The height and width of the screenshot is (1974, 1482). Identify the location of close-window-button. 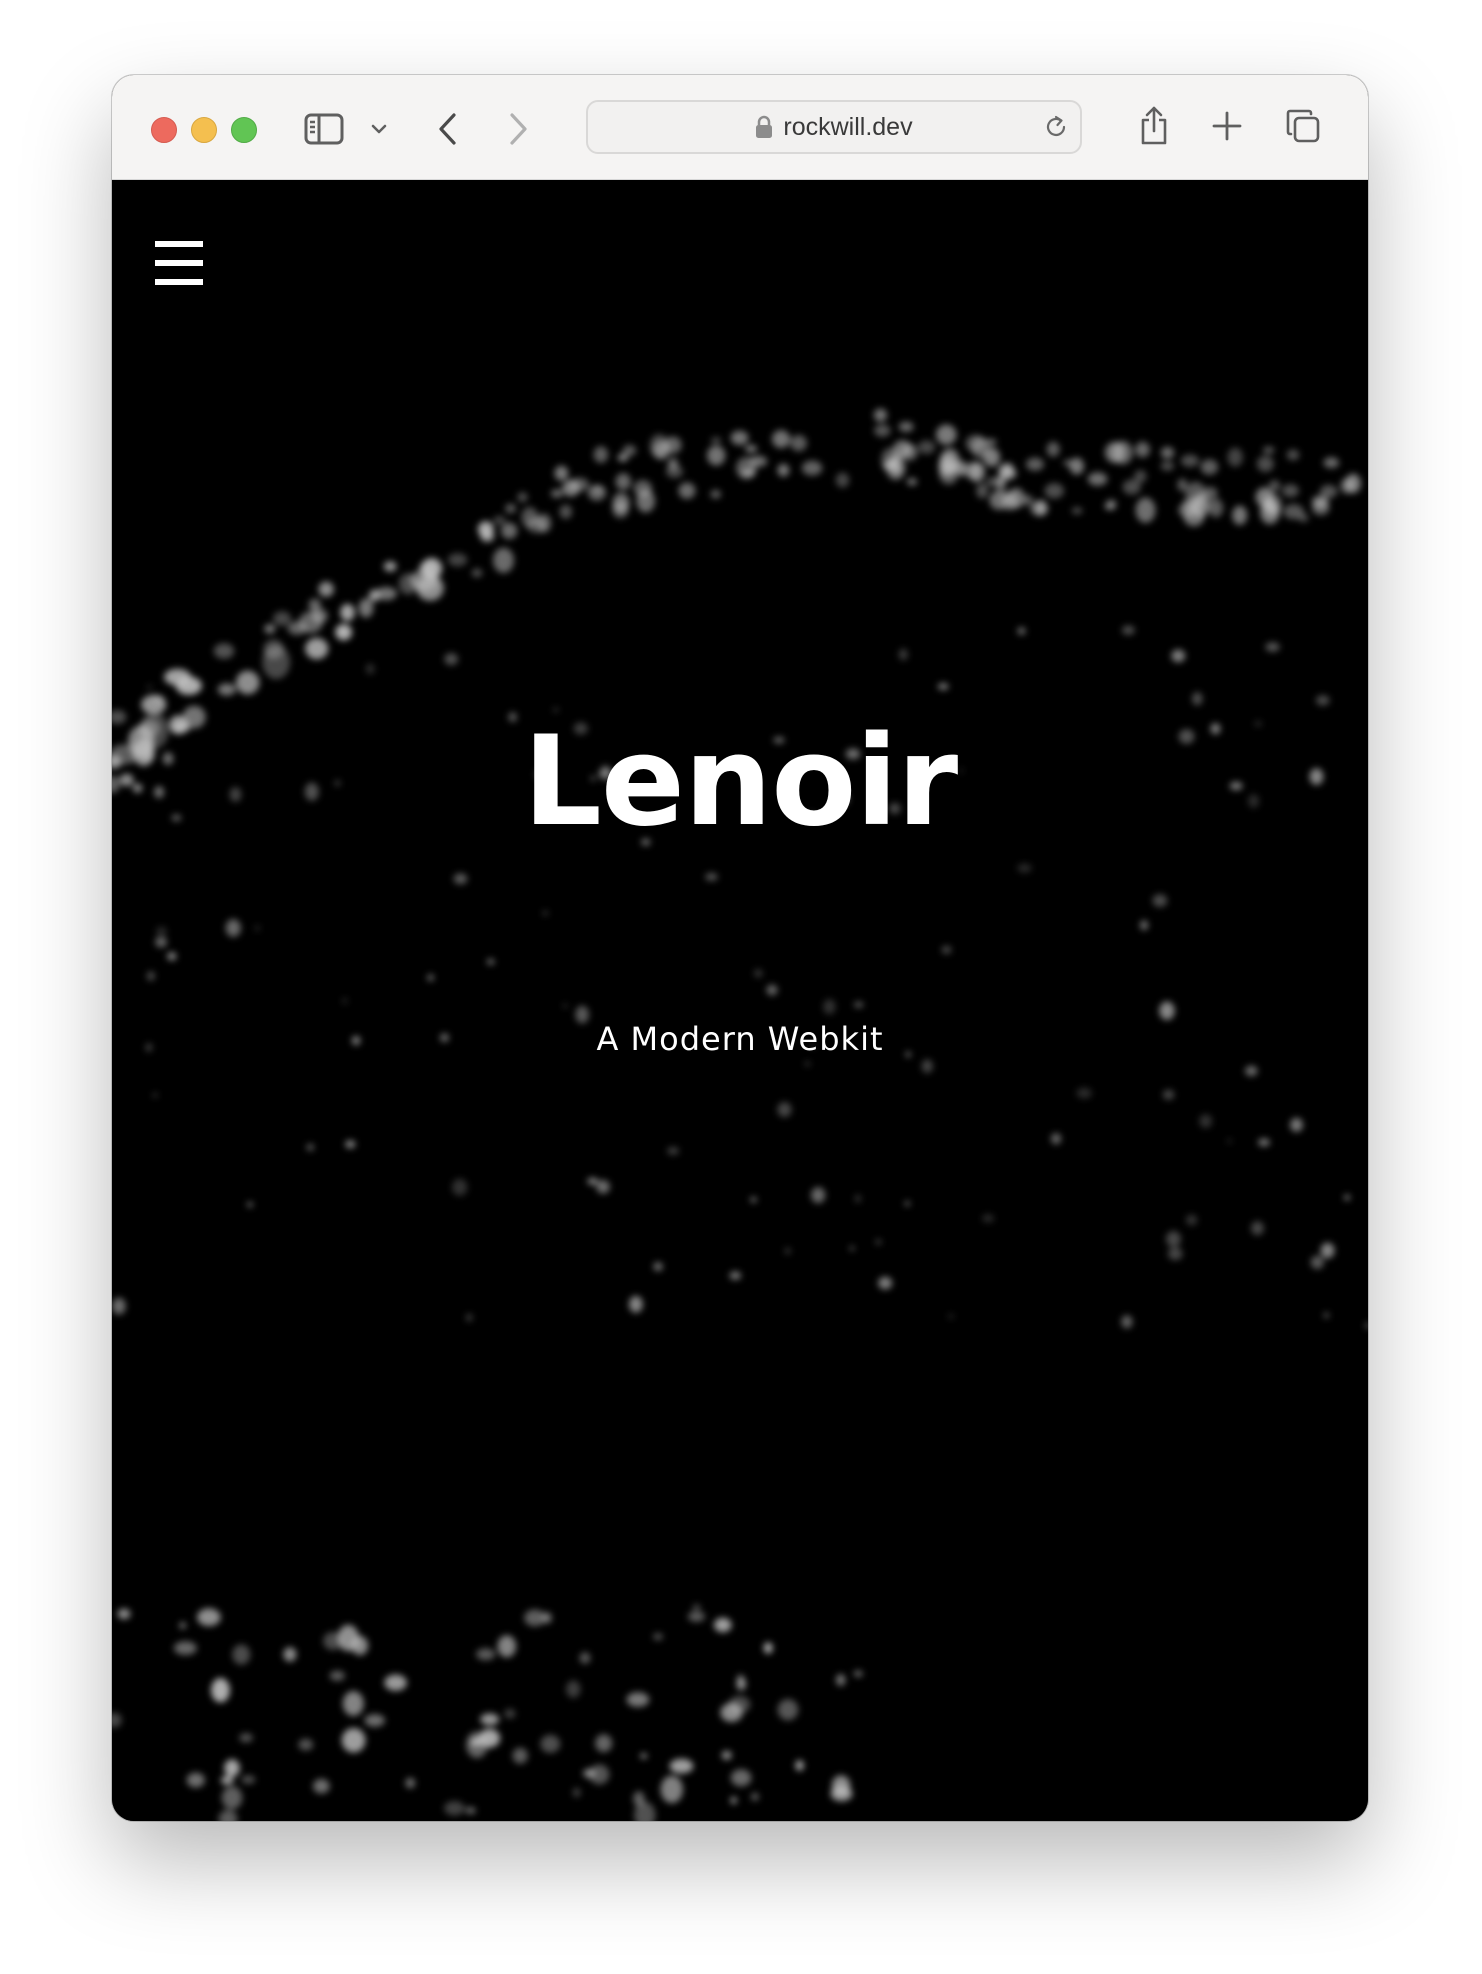
(164, 130).